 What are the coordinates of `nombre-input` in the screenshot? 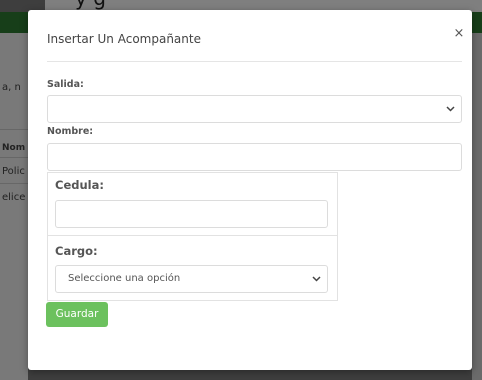 It's located at (254, 157).